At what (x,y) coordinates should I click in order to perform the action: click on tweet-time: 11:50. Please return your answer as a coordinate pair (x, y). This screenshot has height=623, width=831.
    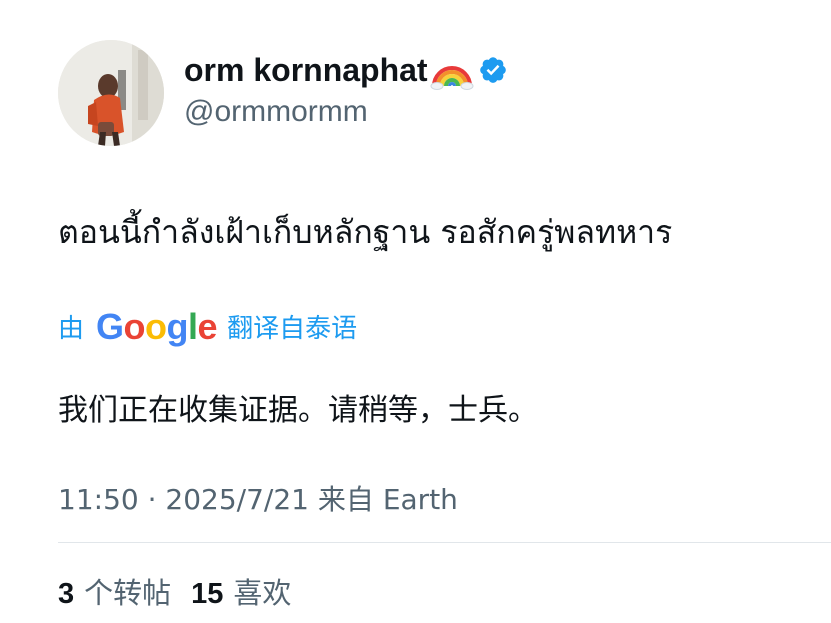
    Looking at the image, I should click on (98, 499).